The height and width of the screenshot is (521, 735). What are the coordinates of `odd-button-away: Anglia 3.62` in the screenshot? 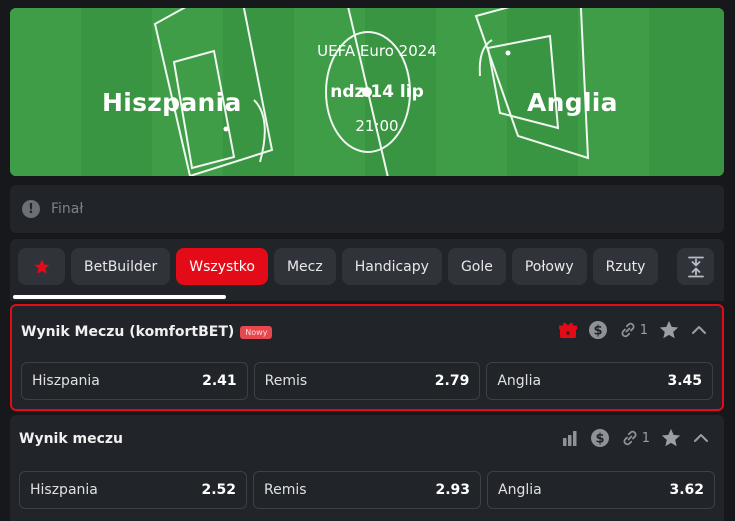 It's located at (601, 490).